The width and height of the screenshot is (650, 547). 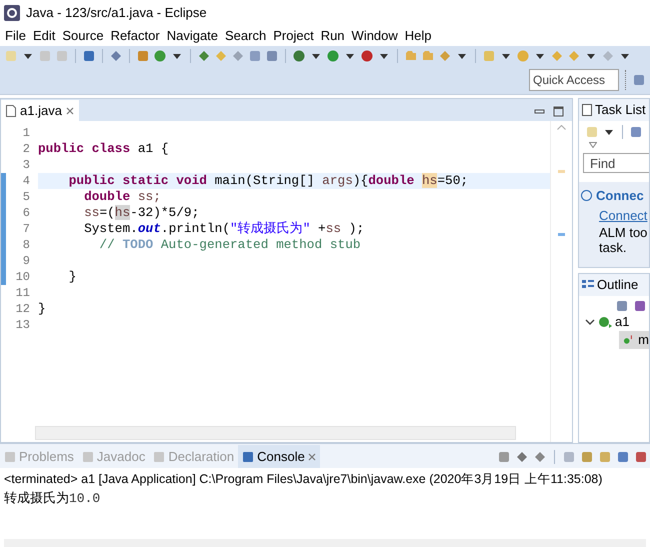 I want to click on maximize-icon, so click(x=558, y=111).